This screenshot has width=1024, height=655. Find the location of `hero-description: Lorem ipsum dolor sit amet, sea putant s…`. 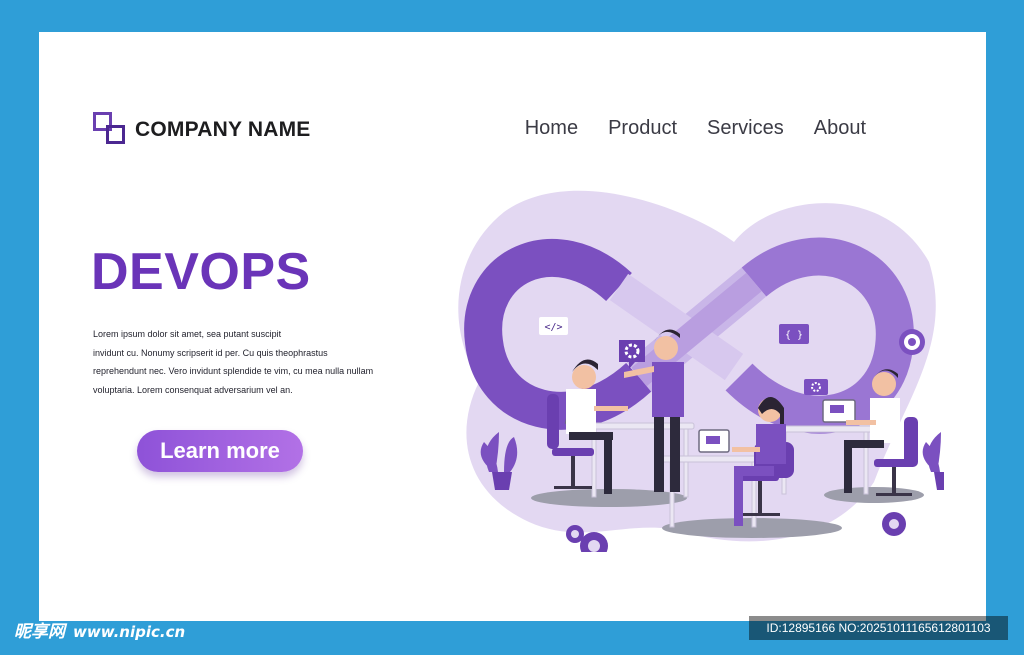

hero-description: Lorem ipsum dolor sit amet, sea putant s… is located at coordinates (248, 362).